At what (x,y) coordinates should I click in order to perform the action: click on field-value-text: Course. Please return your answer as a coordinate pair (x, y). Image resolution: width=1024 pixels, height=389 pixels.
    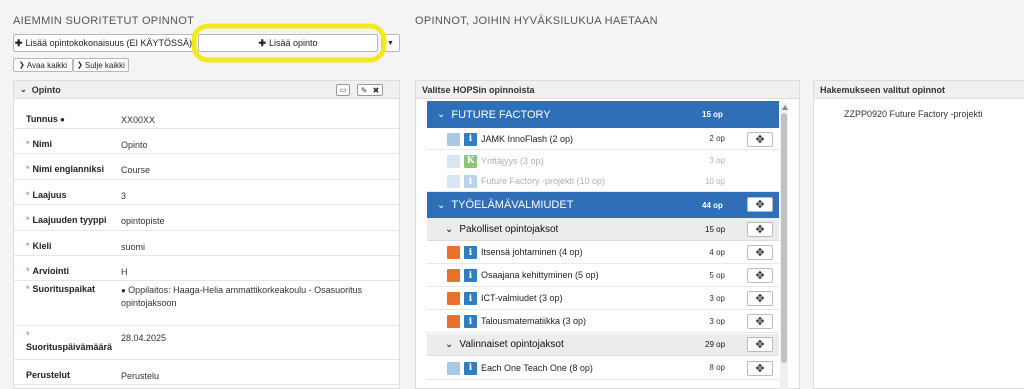
    Looking at the image, I should click on (136, 170).